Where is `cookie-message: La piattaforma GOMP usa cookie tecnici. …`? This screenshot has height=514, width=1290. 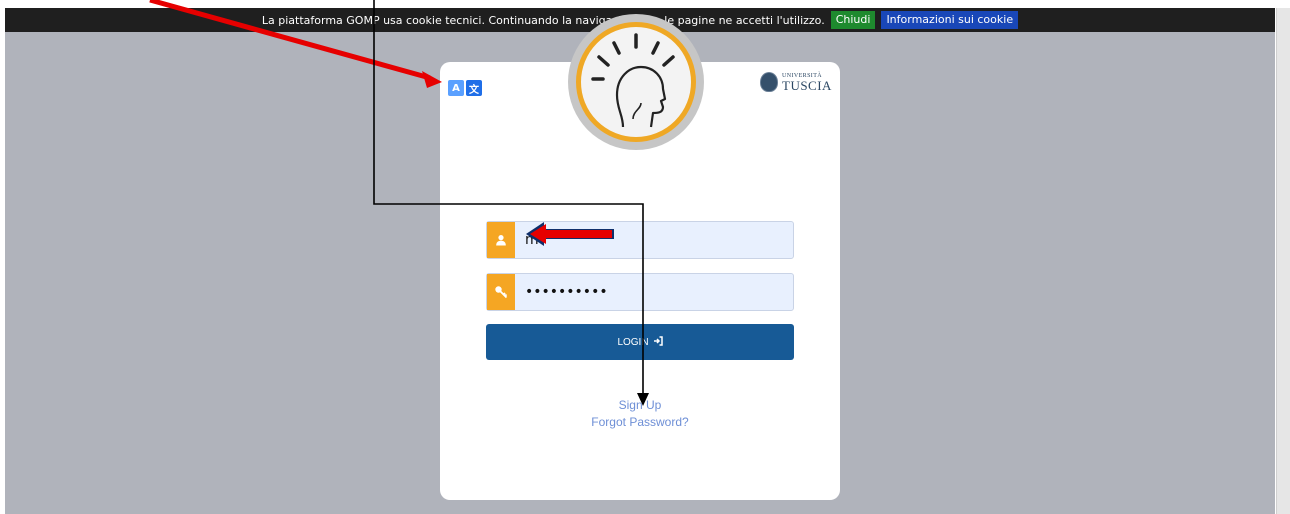 cookie-message: La piattaforma GOMP usa cookie tecnici. … is located at coordinates (543, 20).